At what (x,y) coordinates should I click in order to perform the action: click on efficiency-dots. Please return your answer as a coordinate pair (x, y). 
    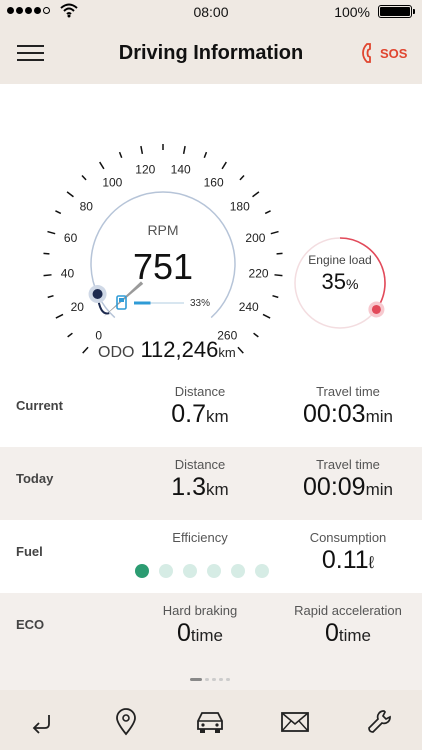
    Looking at the image, I should click on (202, 571).